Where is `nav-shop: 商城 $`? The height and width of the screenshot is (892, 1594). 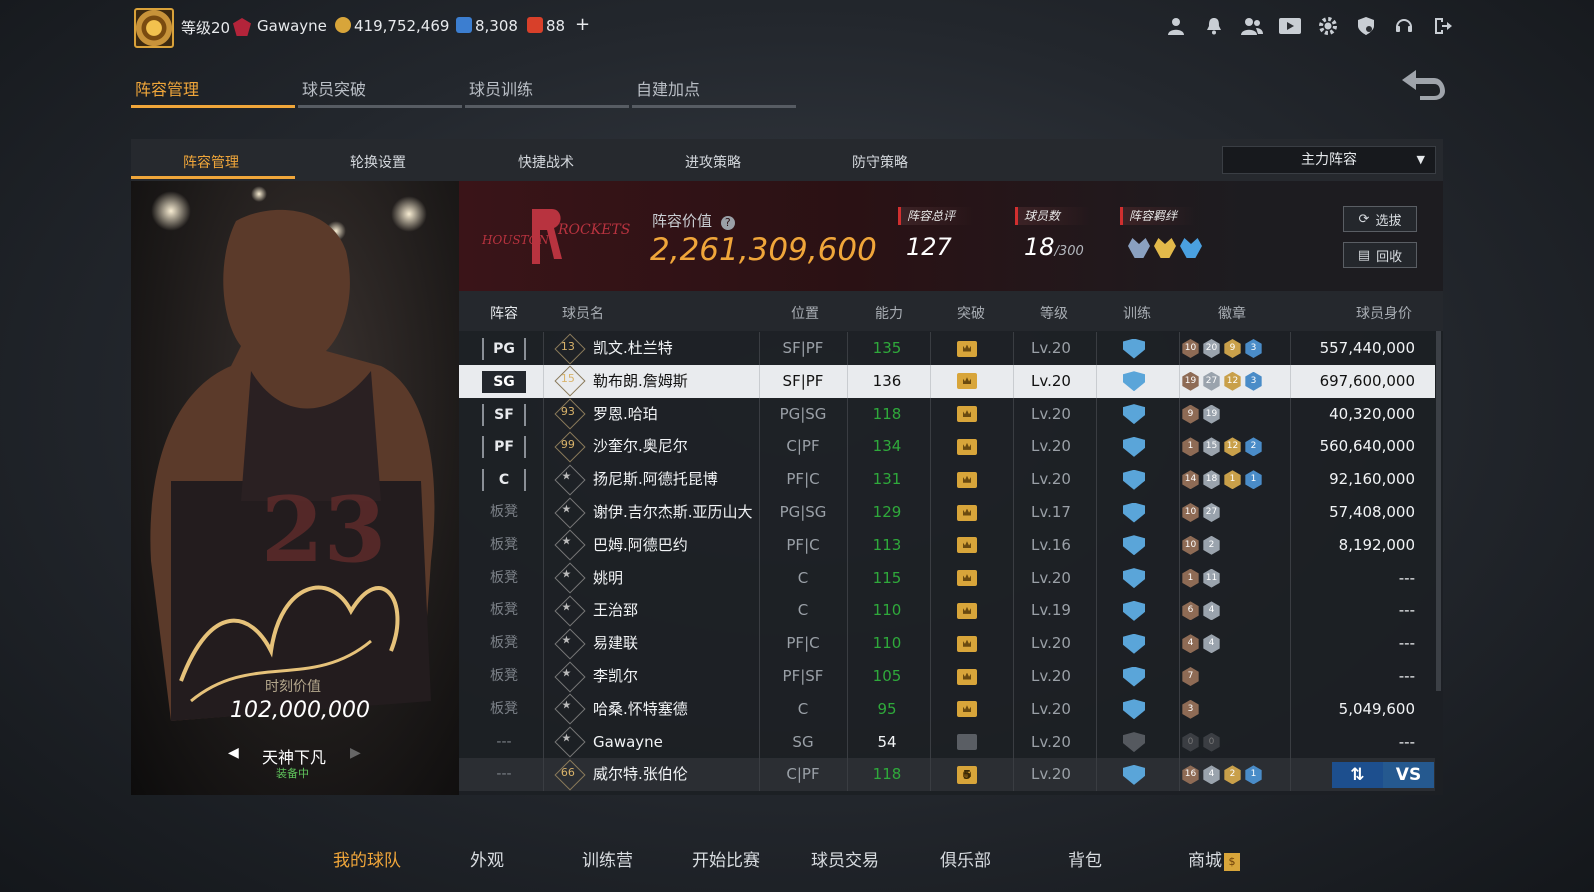 nav-shop: 商城 $ is located at coordinates (1214, 858).